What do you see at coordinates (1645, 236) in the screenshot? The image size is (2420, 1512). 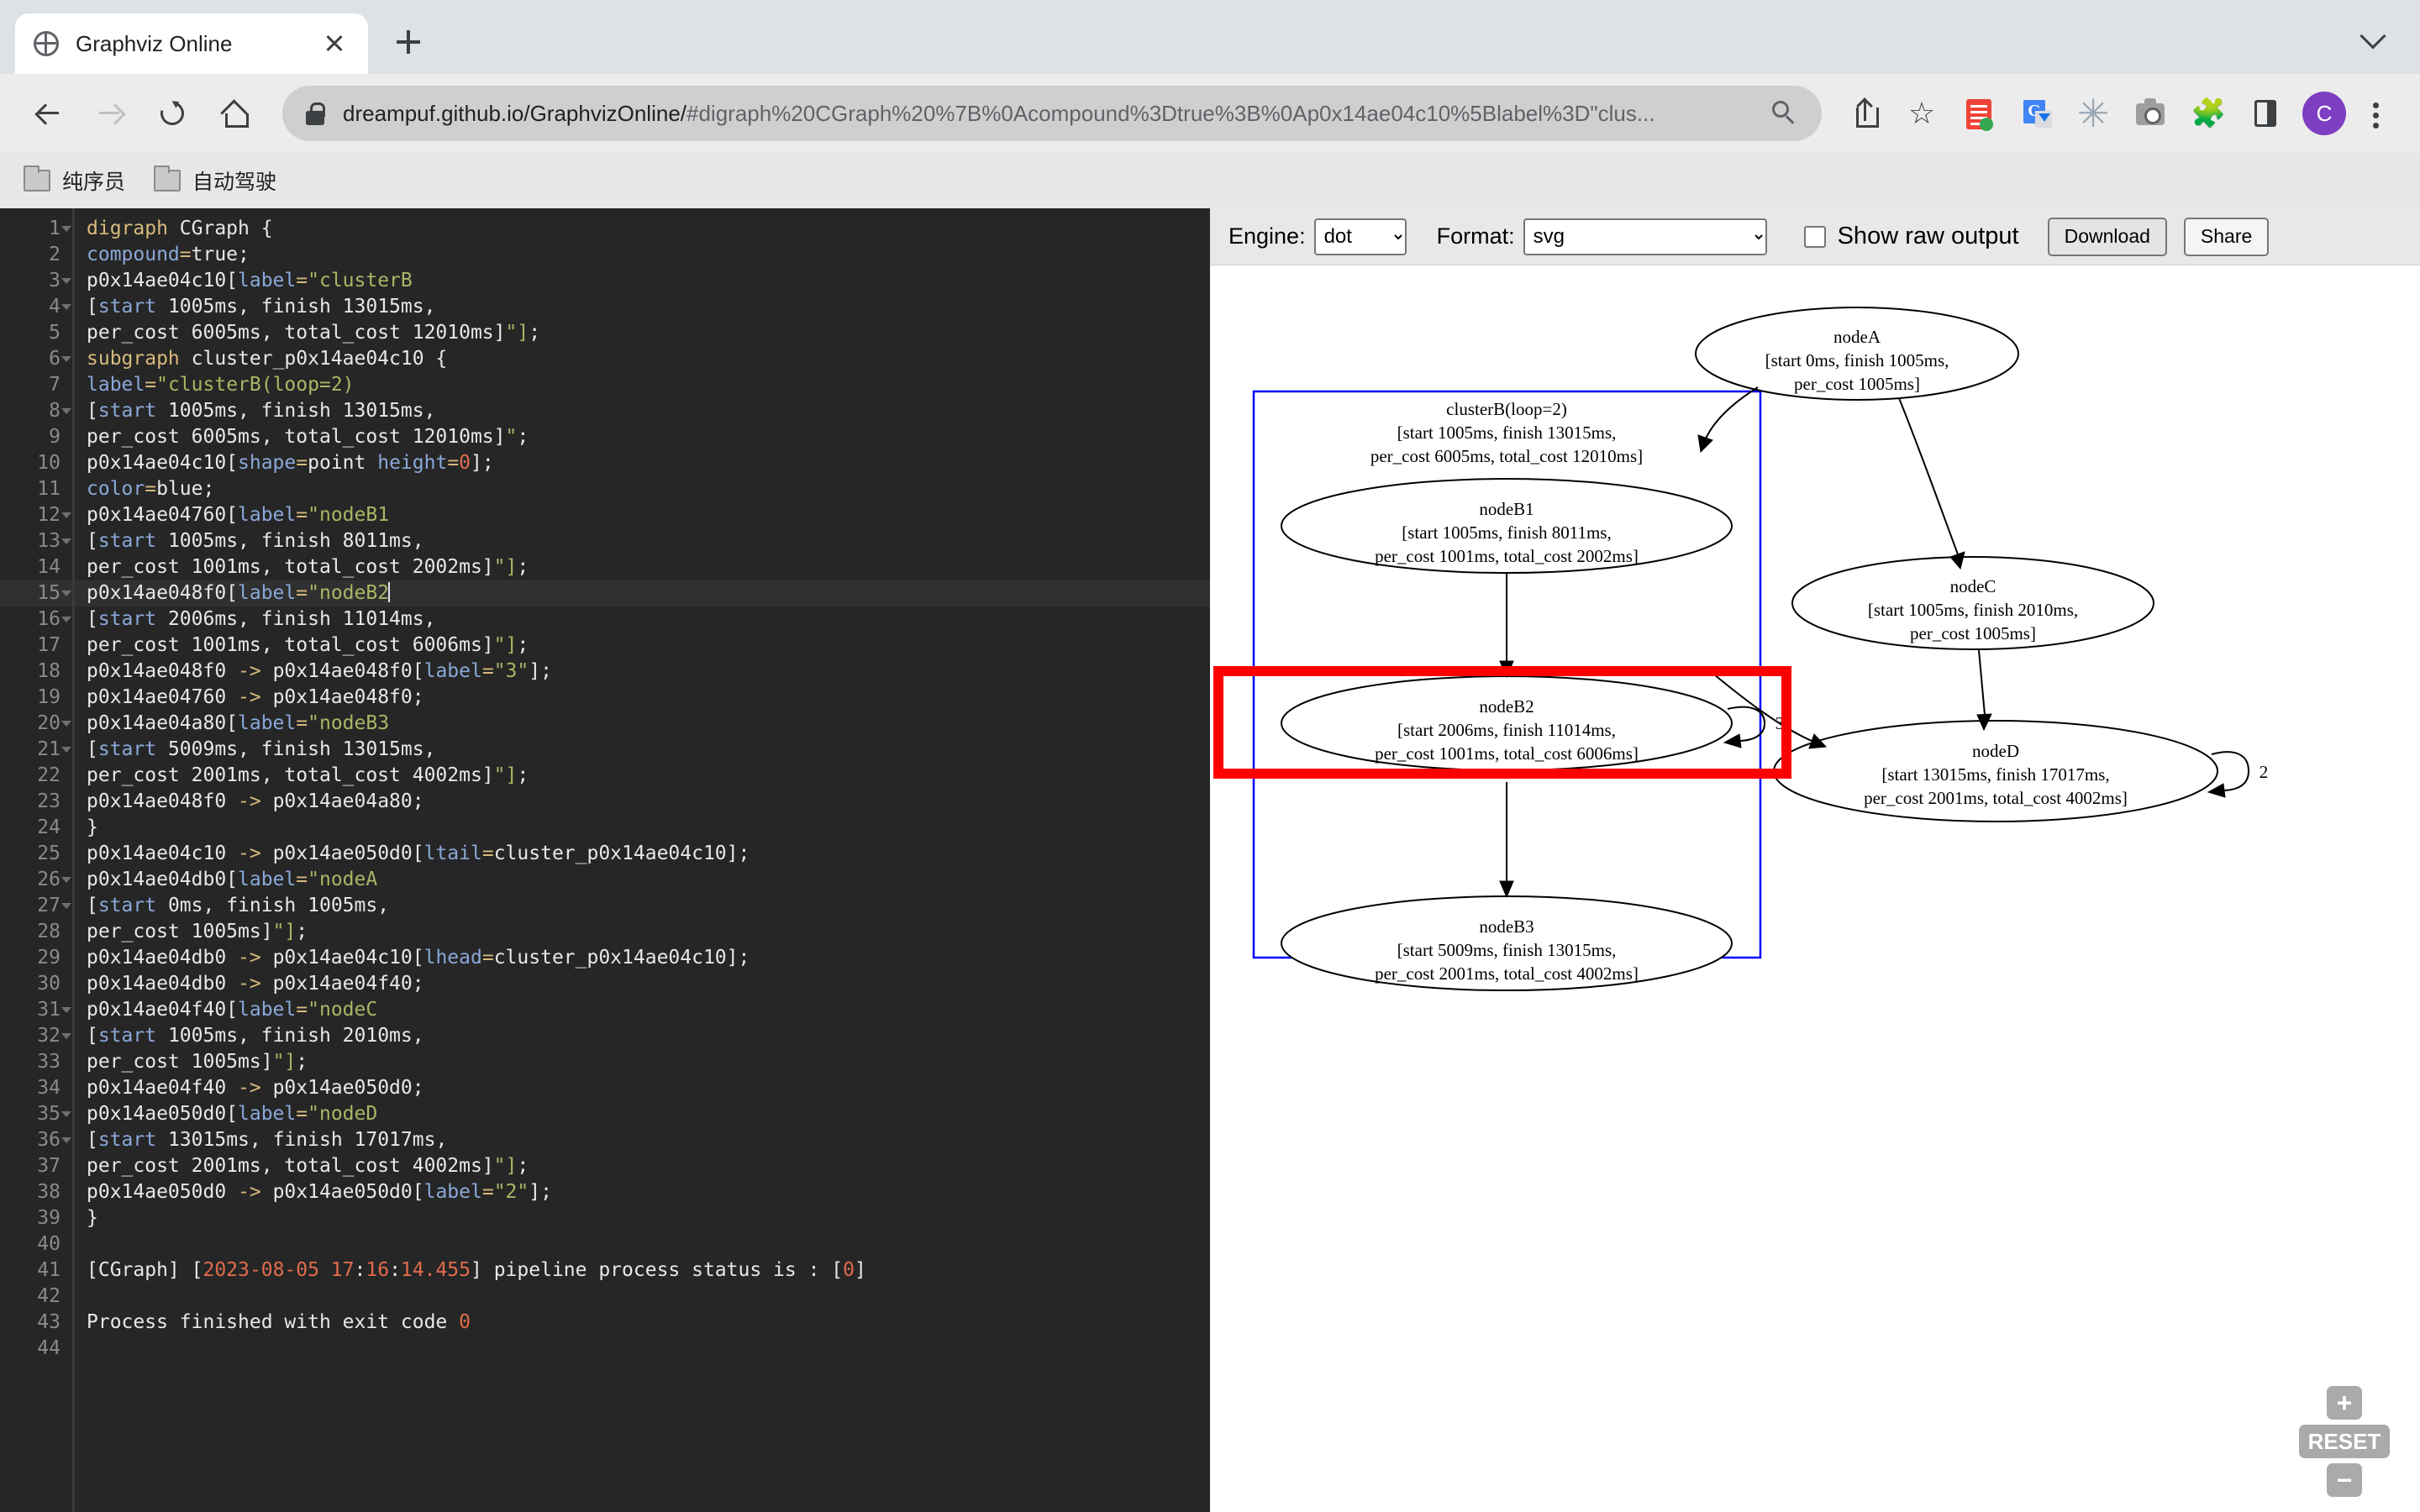 I see `format-select: svg` at bounding box center [1645, 236].